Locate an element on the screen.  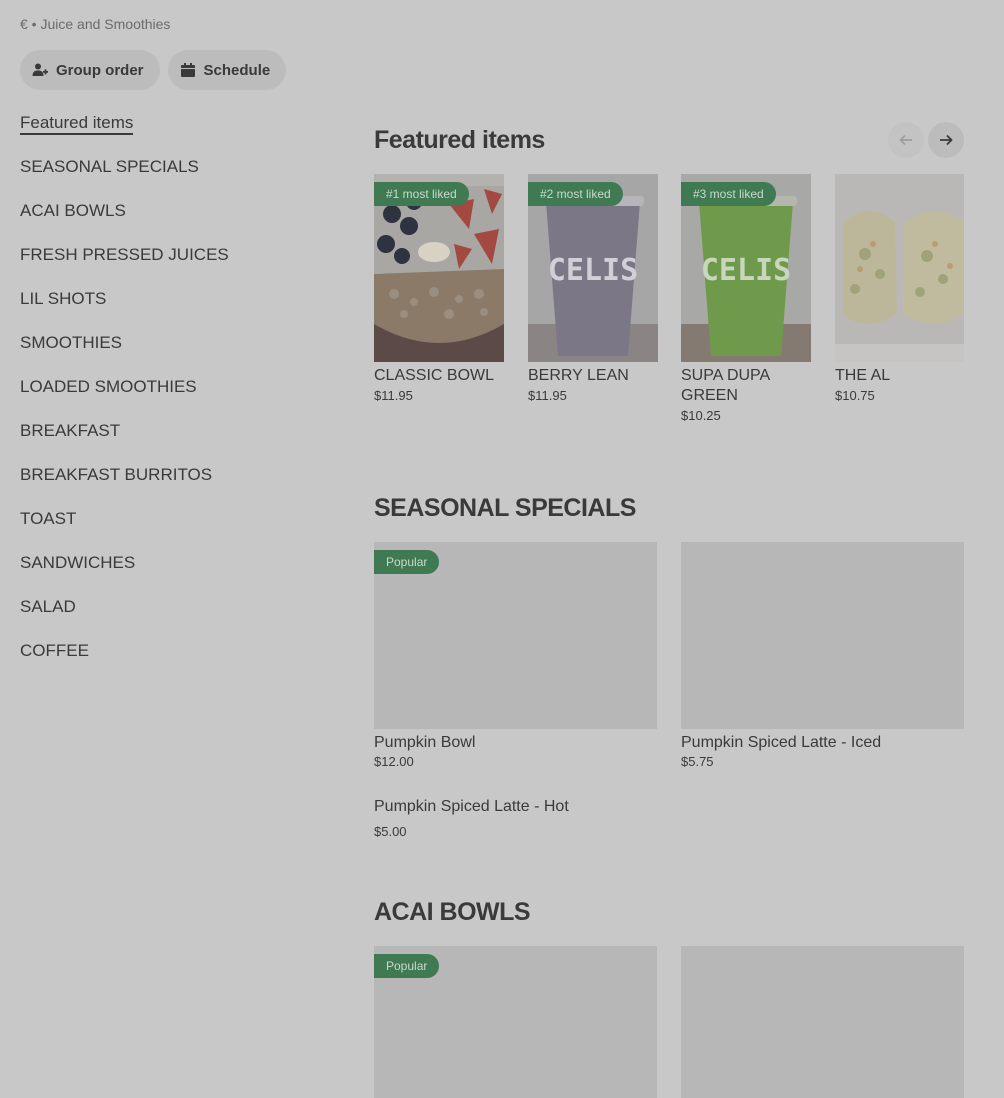
sidebar-item-lil-shots: LIL SHOTS is located at coordinates (170, 310).